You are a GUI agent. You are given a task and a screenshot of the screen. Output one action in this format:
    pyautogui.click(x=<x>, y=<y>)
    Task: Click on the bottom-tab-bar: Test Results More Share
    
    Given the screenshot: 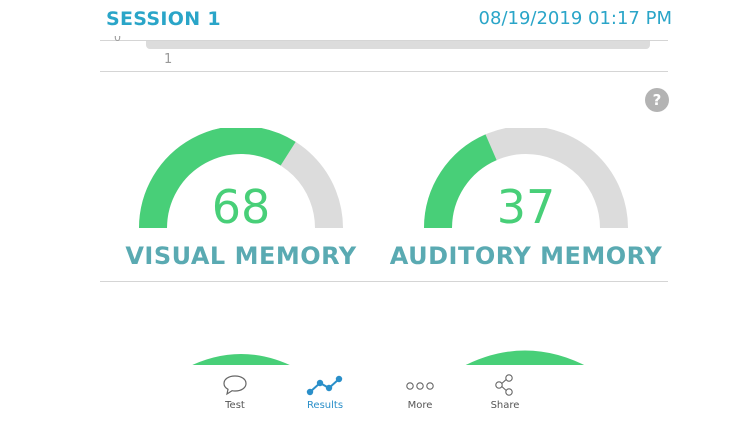 What is the action you would take?
    pyautogui.click(x=375, y=393)
    